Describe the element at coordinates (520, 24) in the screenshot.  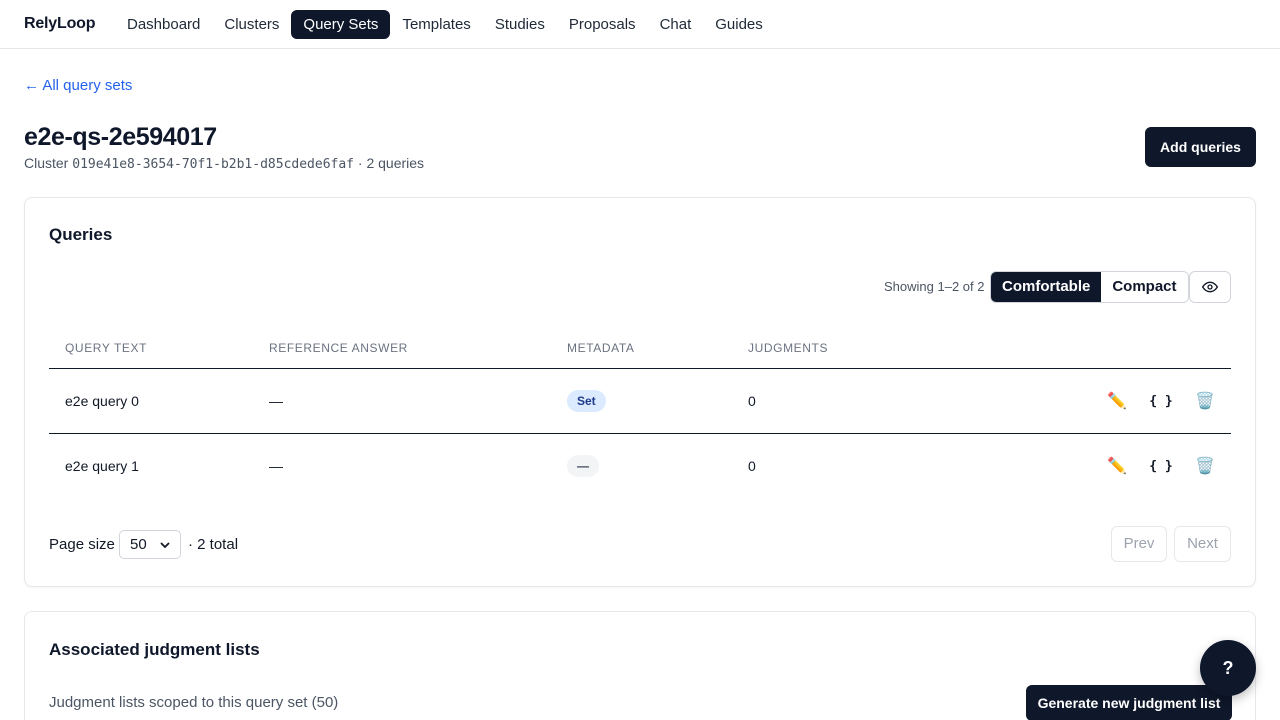
I see `nav-item-studies: Studies` at that location.